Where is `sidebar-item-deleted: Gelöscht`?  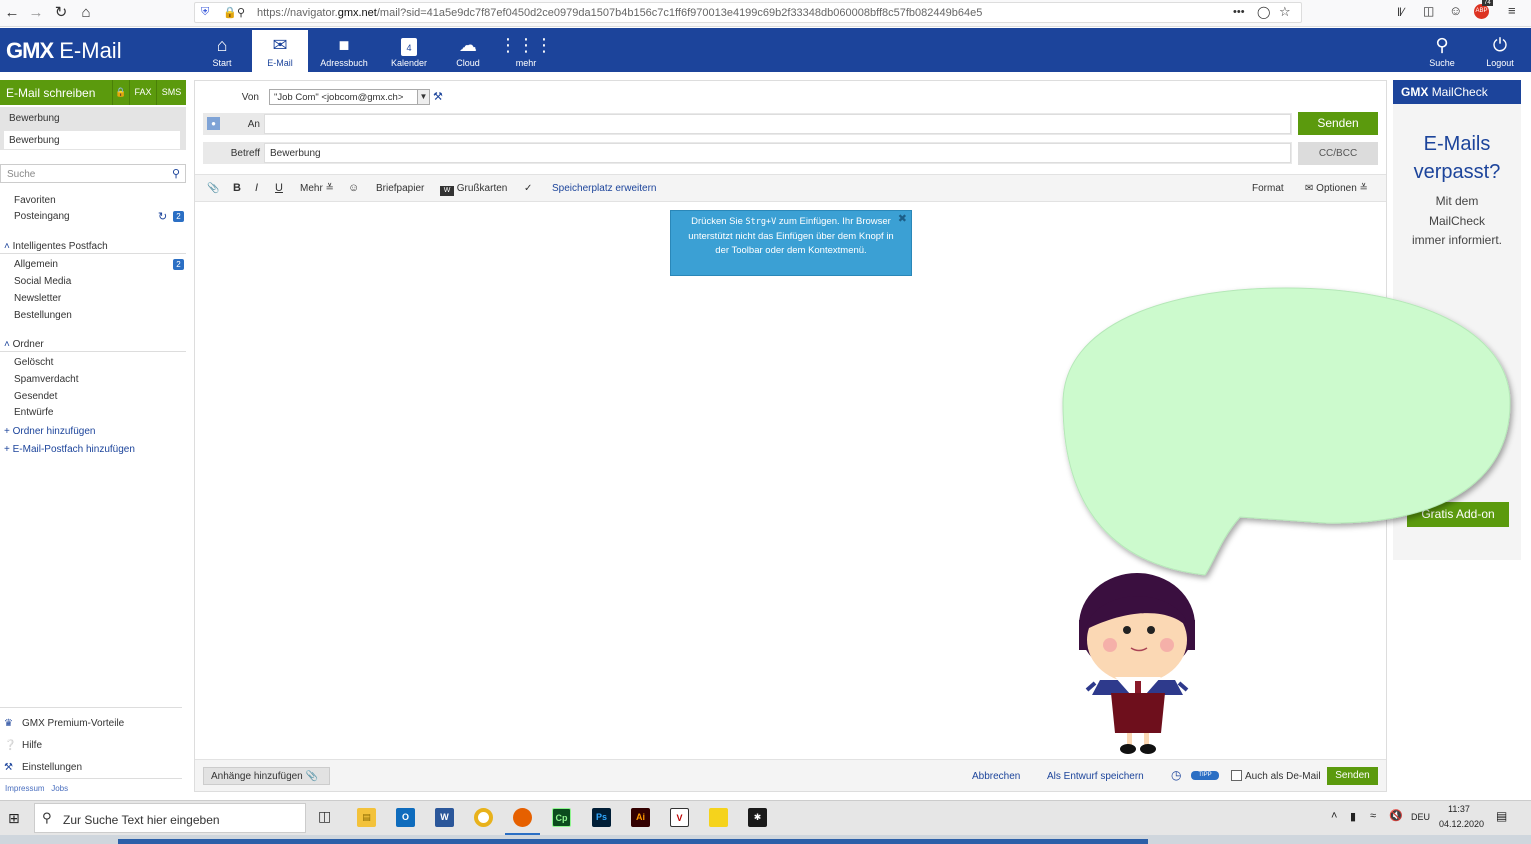 sidebar-item-deleted: Gelöscht is located at coordinates (33, 362).